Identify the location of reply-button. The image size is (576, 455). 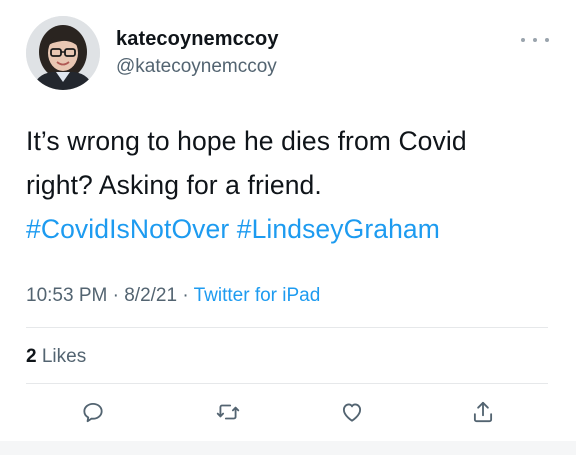
(93, 412).